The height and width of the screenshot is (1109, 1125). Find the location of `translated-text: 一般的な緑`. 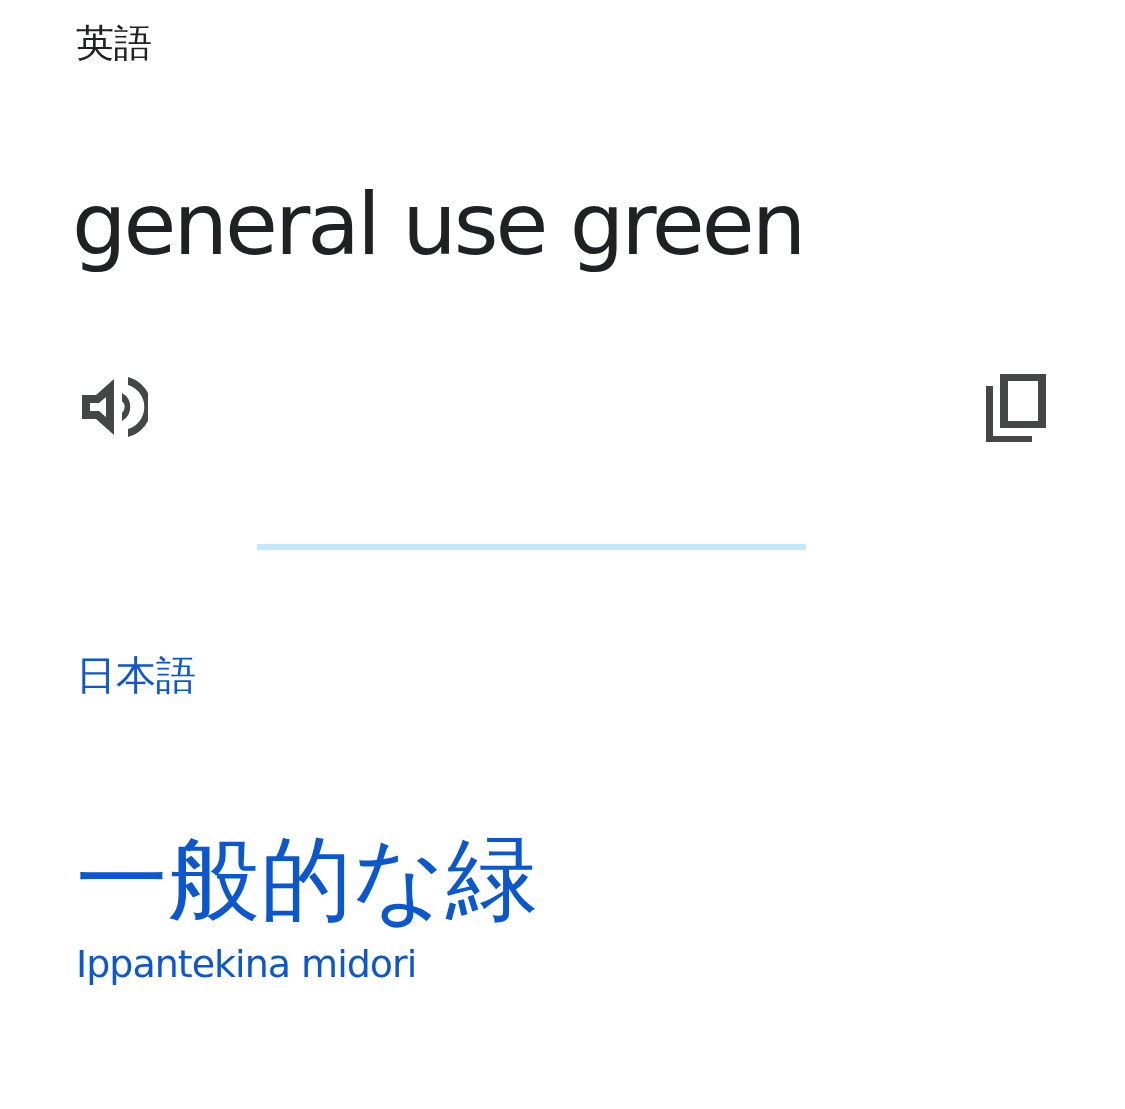

translated-text: 一般的な緑 is located at coordinates (307, 880).